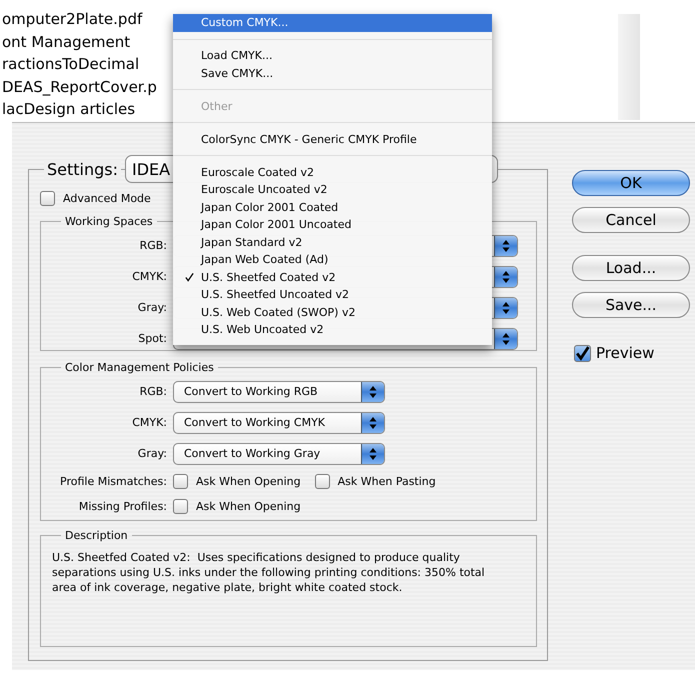  What do you see at coordinates (96, 535) in the screenshot?
I see `group-title: Description` at bounding box center [96, 535].